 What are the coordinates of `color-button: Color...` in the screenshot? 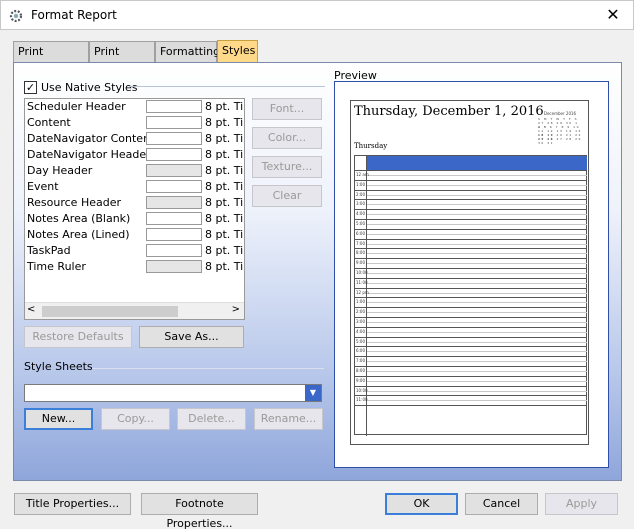 It's located at (287, 138).